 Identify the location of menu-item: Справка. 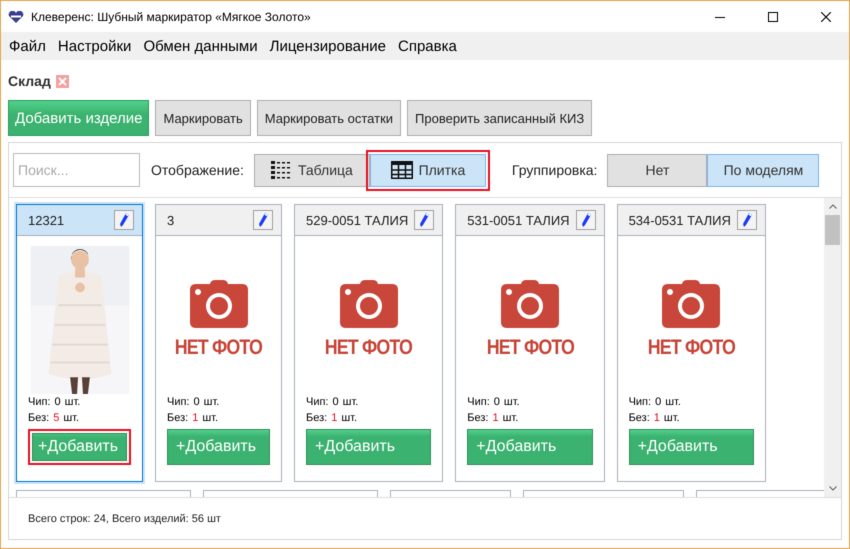
(427, 46).